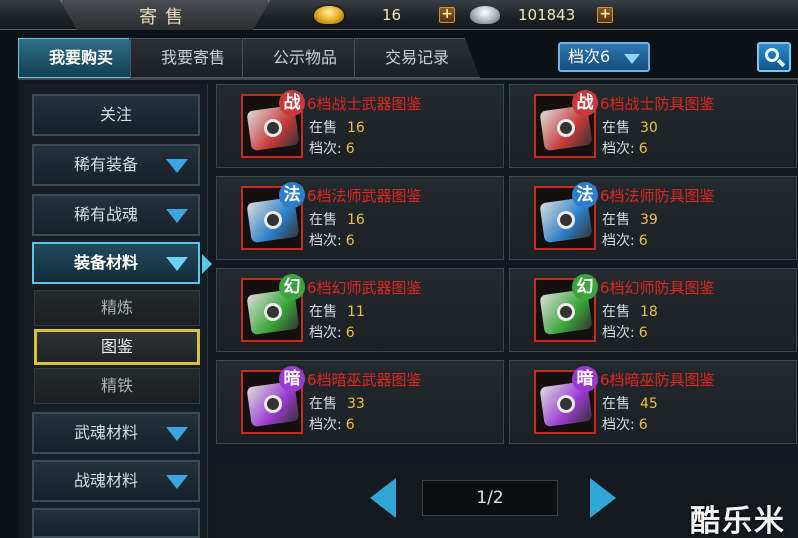  I want to click on sidebar-subitem-iron: 精铁, so click(117, 386).